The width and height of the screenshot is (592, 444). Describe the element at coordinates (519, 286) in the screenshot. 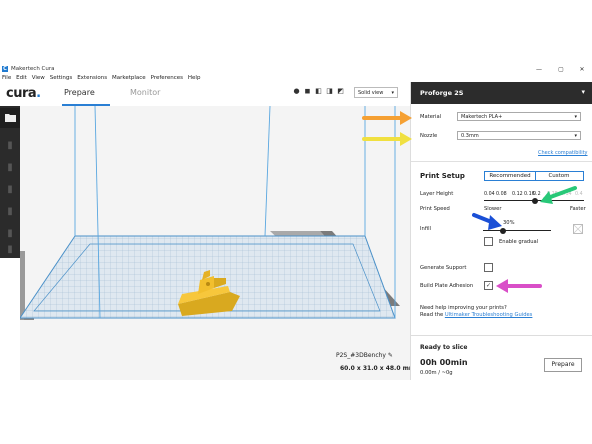

I see `magenta-arrow-icon` at that location.